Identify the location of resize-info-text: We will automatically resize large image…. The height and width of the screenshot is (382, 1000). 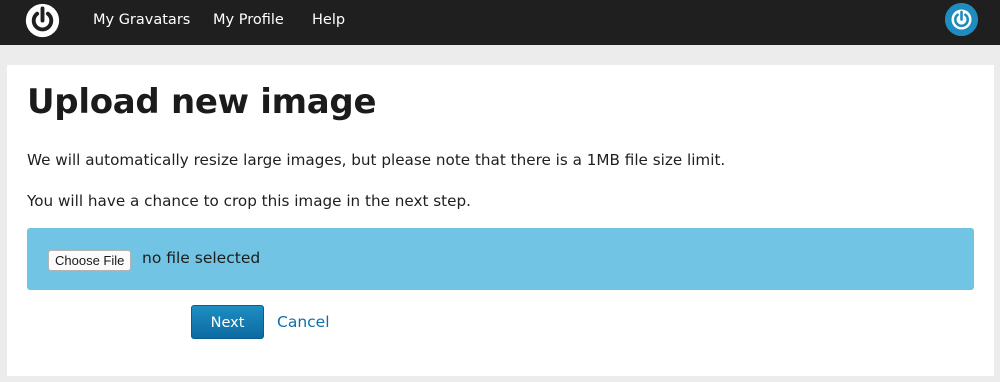
(376, 160).